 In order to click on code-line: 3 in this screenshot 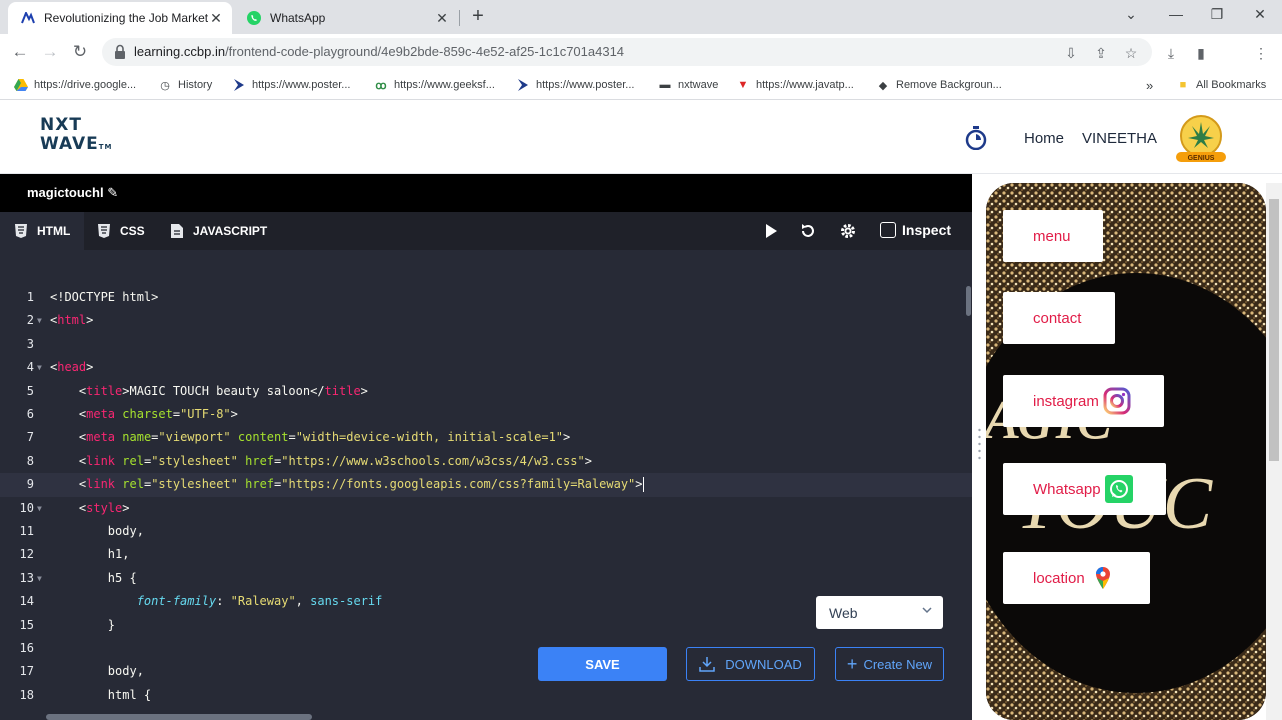, I will do `click(30, 343)`.